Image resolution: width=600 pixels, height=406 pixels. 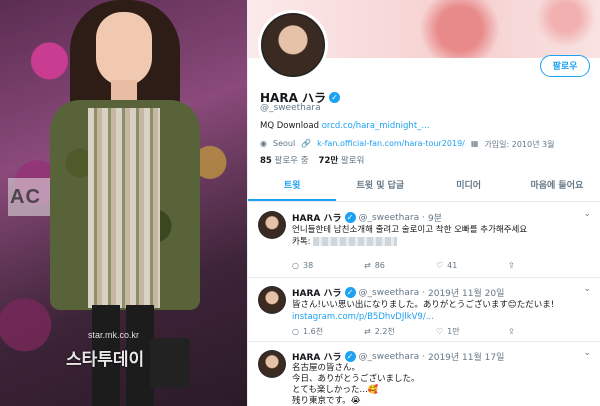 I want to click on reply-button: ○ 1.6천, so click(x=328, y=331).